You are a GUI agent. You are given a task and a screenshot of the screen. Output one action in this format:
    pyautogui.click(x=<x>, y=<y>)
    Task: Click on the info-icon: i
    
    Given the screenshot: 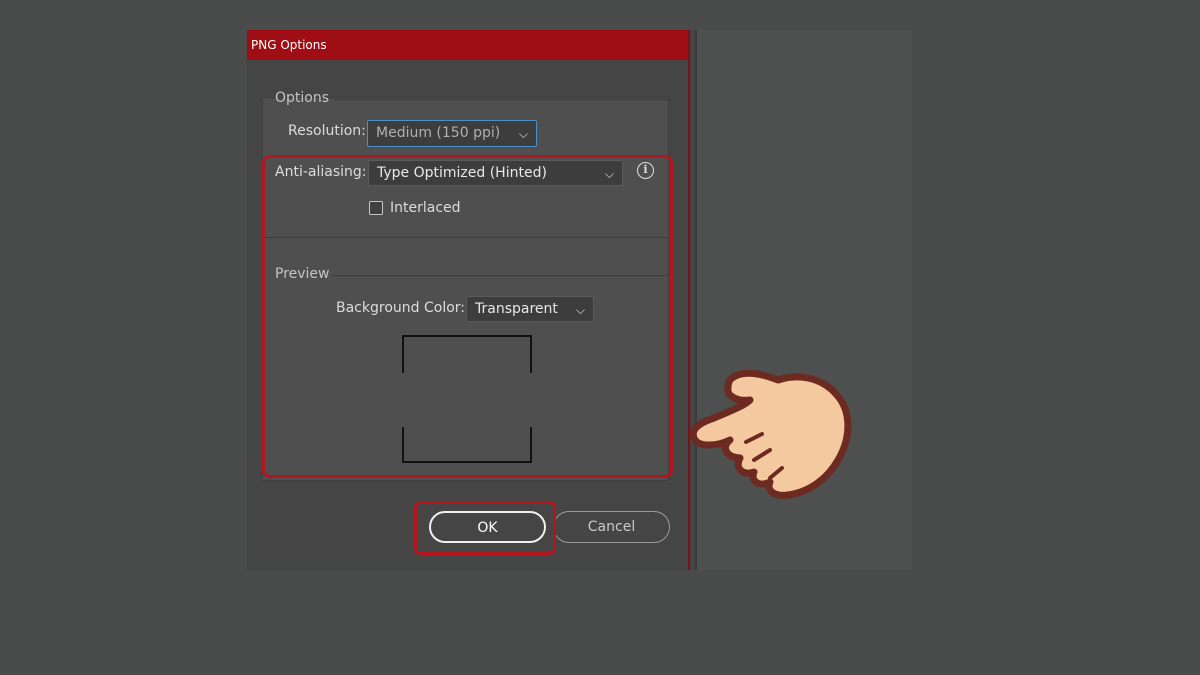 What is the action you would take?
    pyautogui.click(x=645, y=170)
    